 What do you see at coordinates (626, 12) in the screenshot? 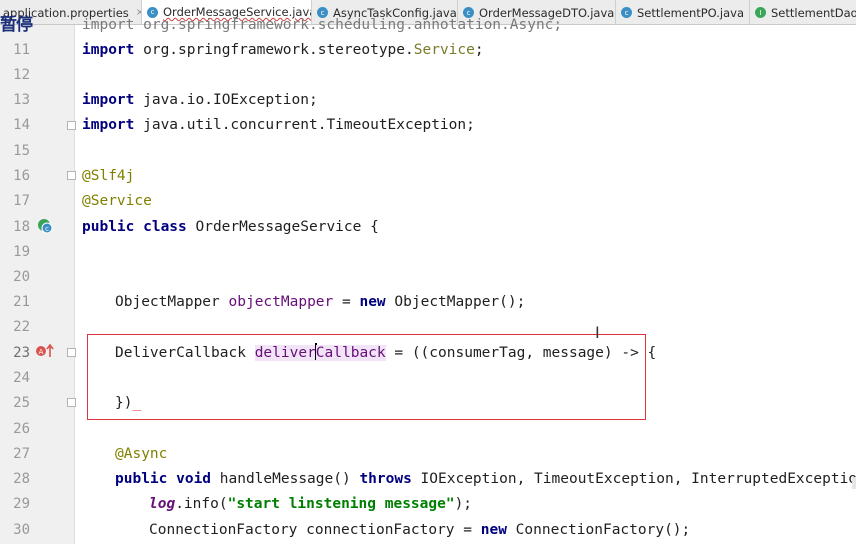
I see `class-icon: c` at bounding box center [626, 12].